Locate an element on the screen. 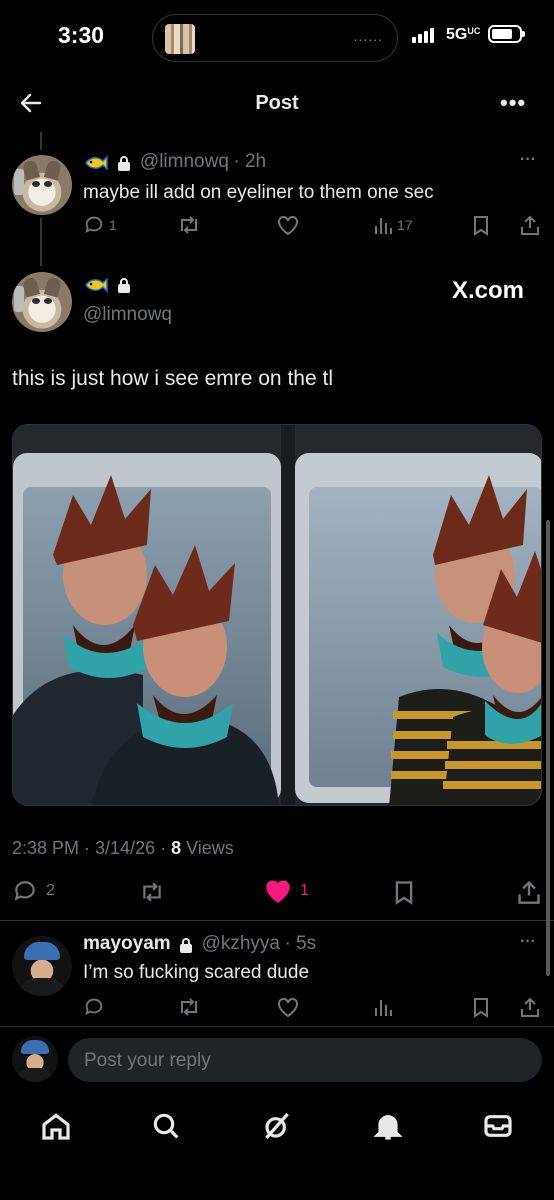 The image size is (554, 1200). search-icon is located at coordinates (166, 1126).